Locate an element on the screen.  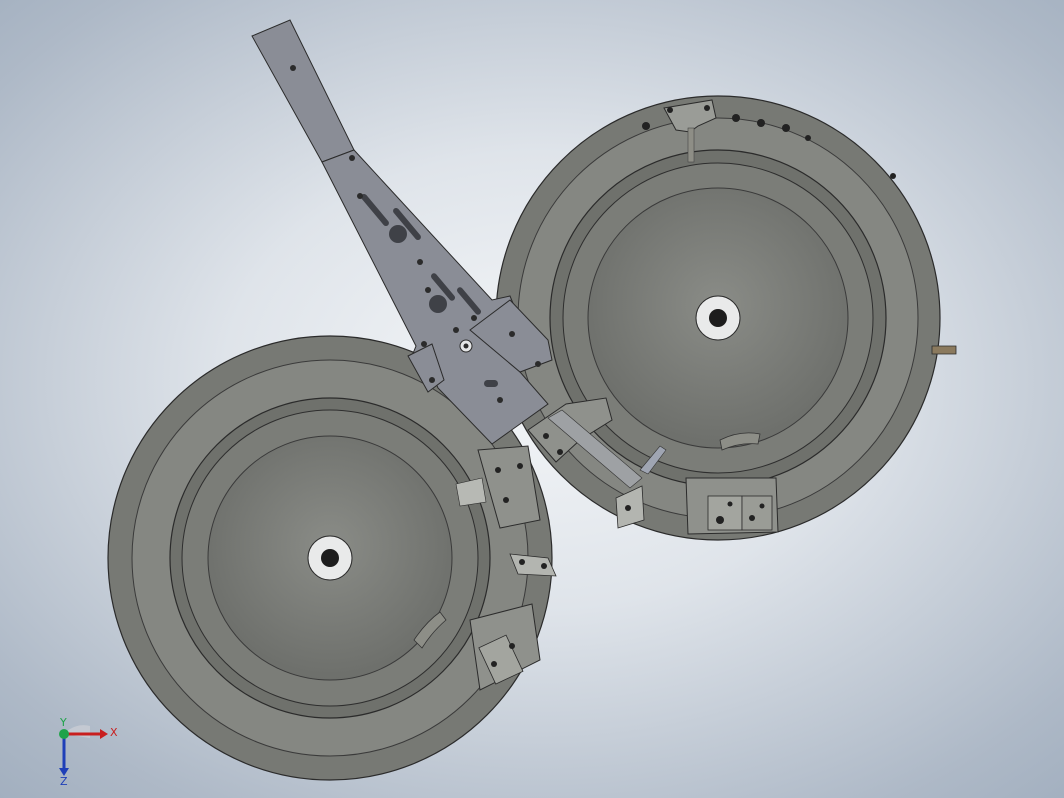
x-axis-arrowhead is located at coordinates (104, 734).